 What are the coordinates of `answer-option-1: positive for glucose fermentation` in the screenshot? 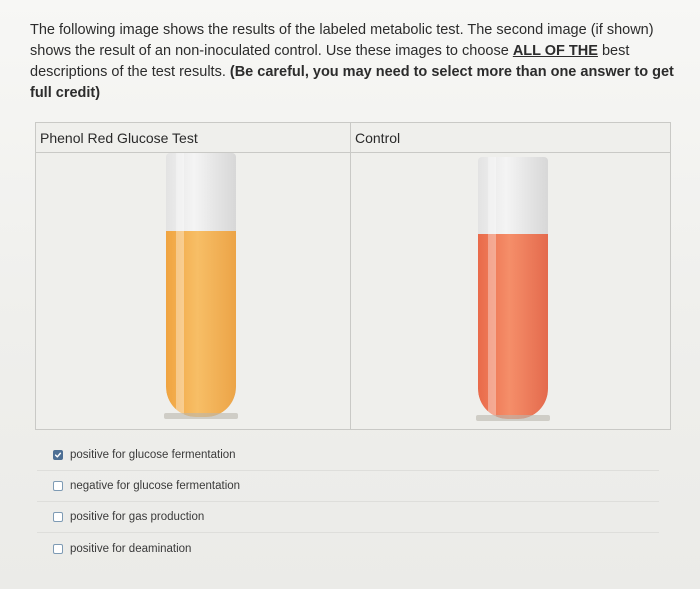 It's located at (348, 455).